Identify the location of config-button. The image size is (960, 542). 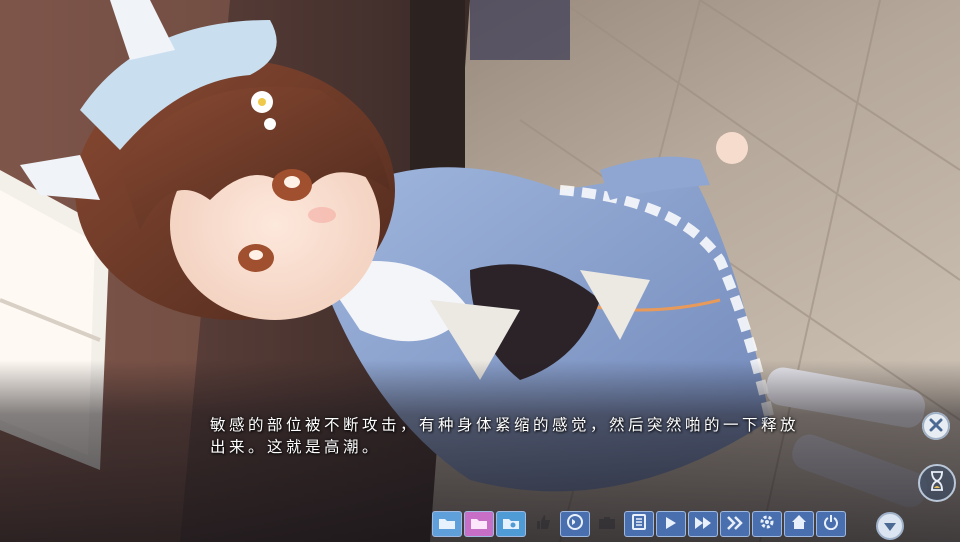
(767, 524).